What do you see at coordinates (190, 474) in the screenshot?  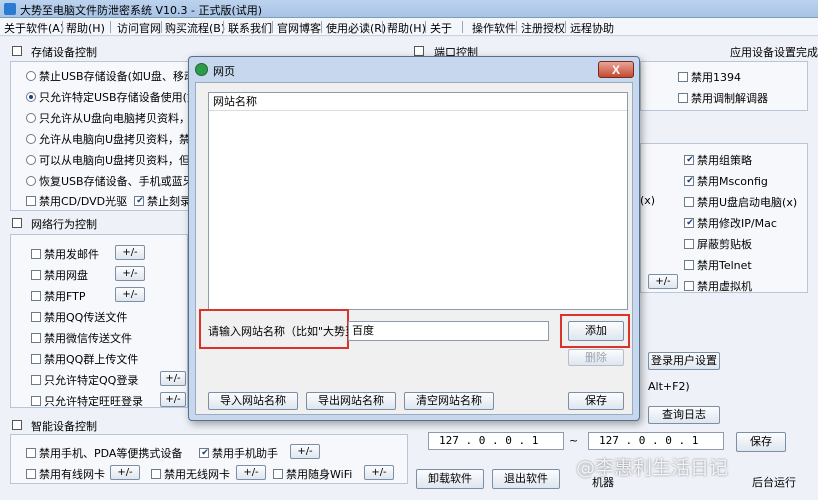 I see `disable-wireless-nic-checkbox: 禁用无线网卡` at bounding box center [190, 474].